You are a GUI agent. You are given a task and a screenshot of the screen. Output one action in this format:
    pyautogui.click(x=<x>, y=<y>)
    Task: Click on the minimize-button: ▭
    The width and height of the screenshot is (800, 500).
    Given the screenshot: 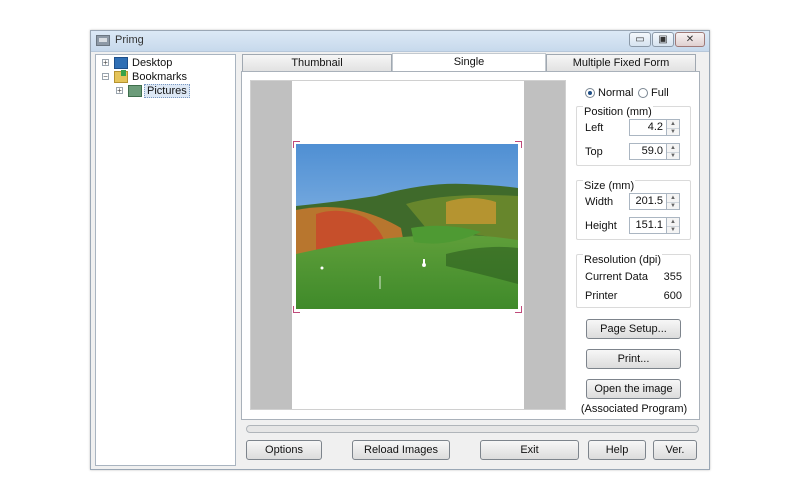 What is the action you would take?
    pyautogui.click(x=640, y=39)
    